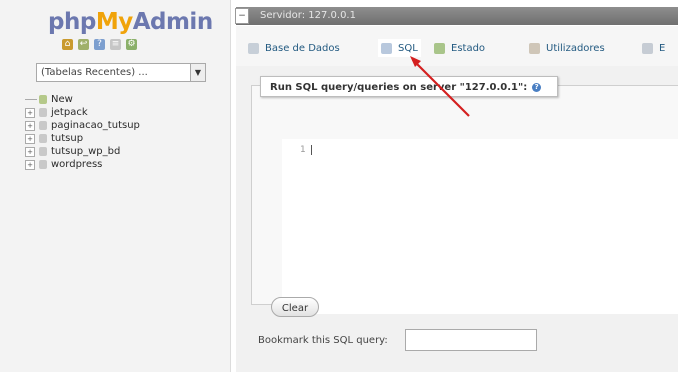 The image size is (678, 372). I want to click on tree-item-database: + tutsup, so click(82, 138).